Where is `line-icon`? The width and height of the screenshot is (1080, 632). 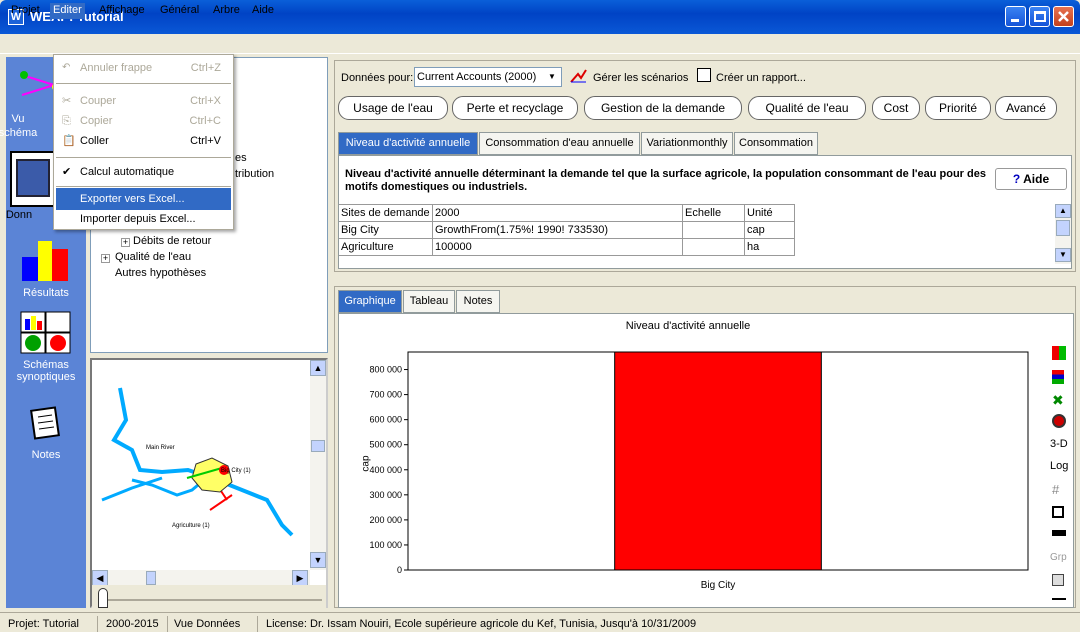
line-icon is located at coordinates (1059, 533).